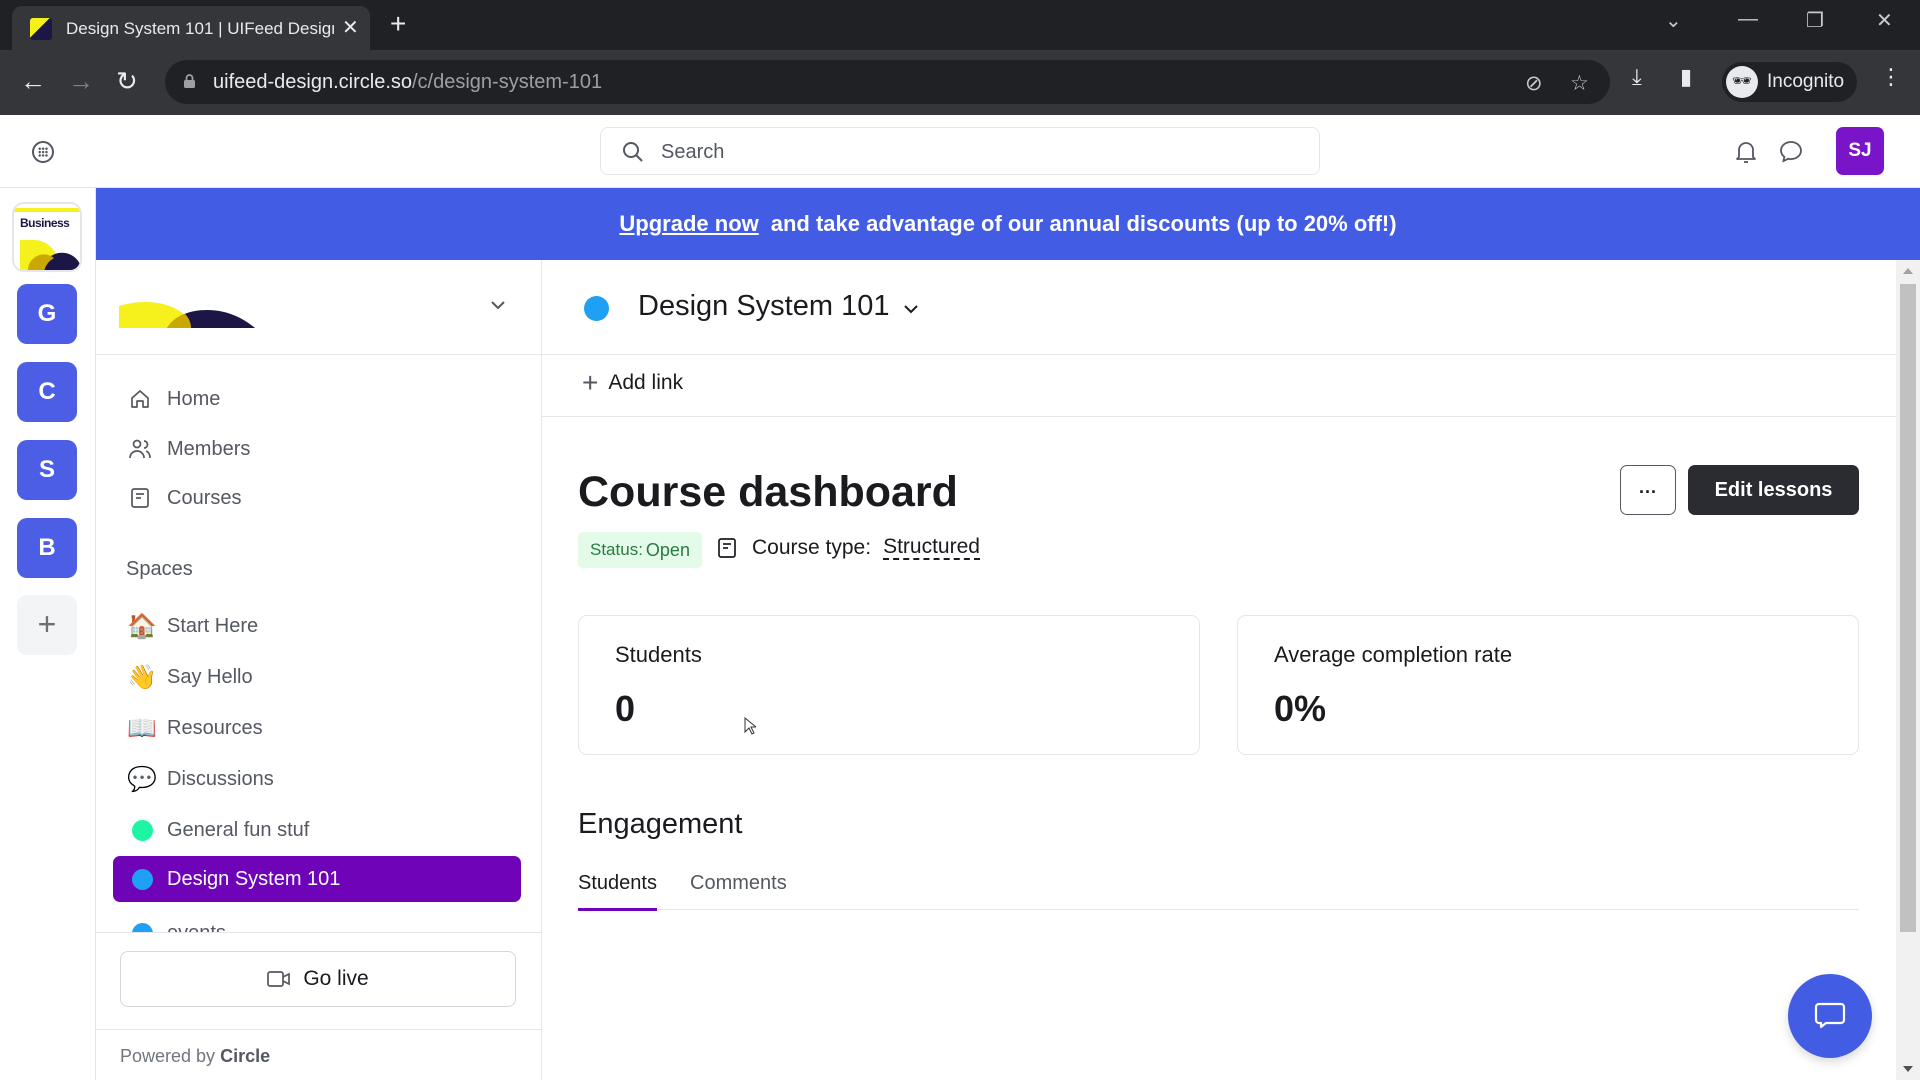 This screenshot has width=1920, height=1081. Describe the element at coordinates (47, 314) in the screenshot. I see `community-g: G` at that location.